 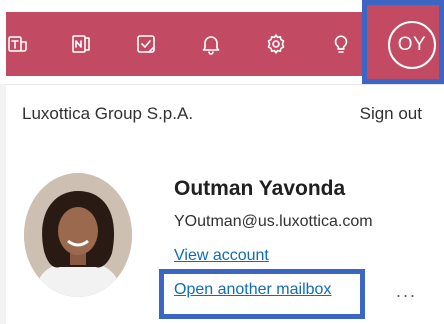 What do you see at coordinates (19, 44) in the screenshot?
I see `teams-icon` at bounding box center [19, 44].